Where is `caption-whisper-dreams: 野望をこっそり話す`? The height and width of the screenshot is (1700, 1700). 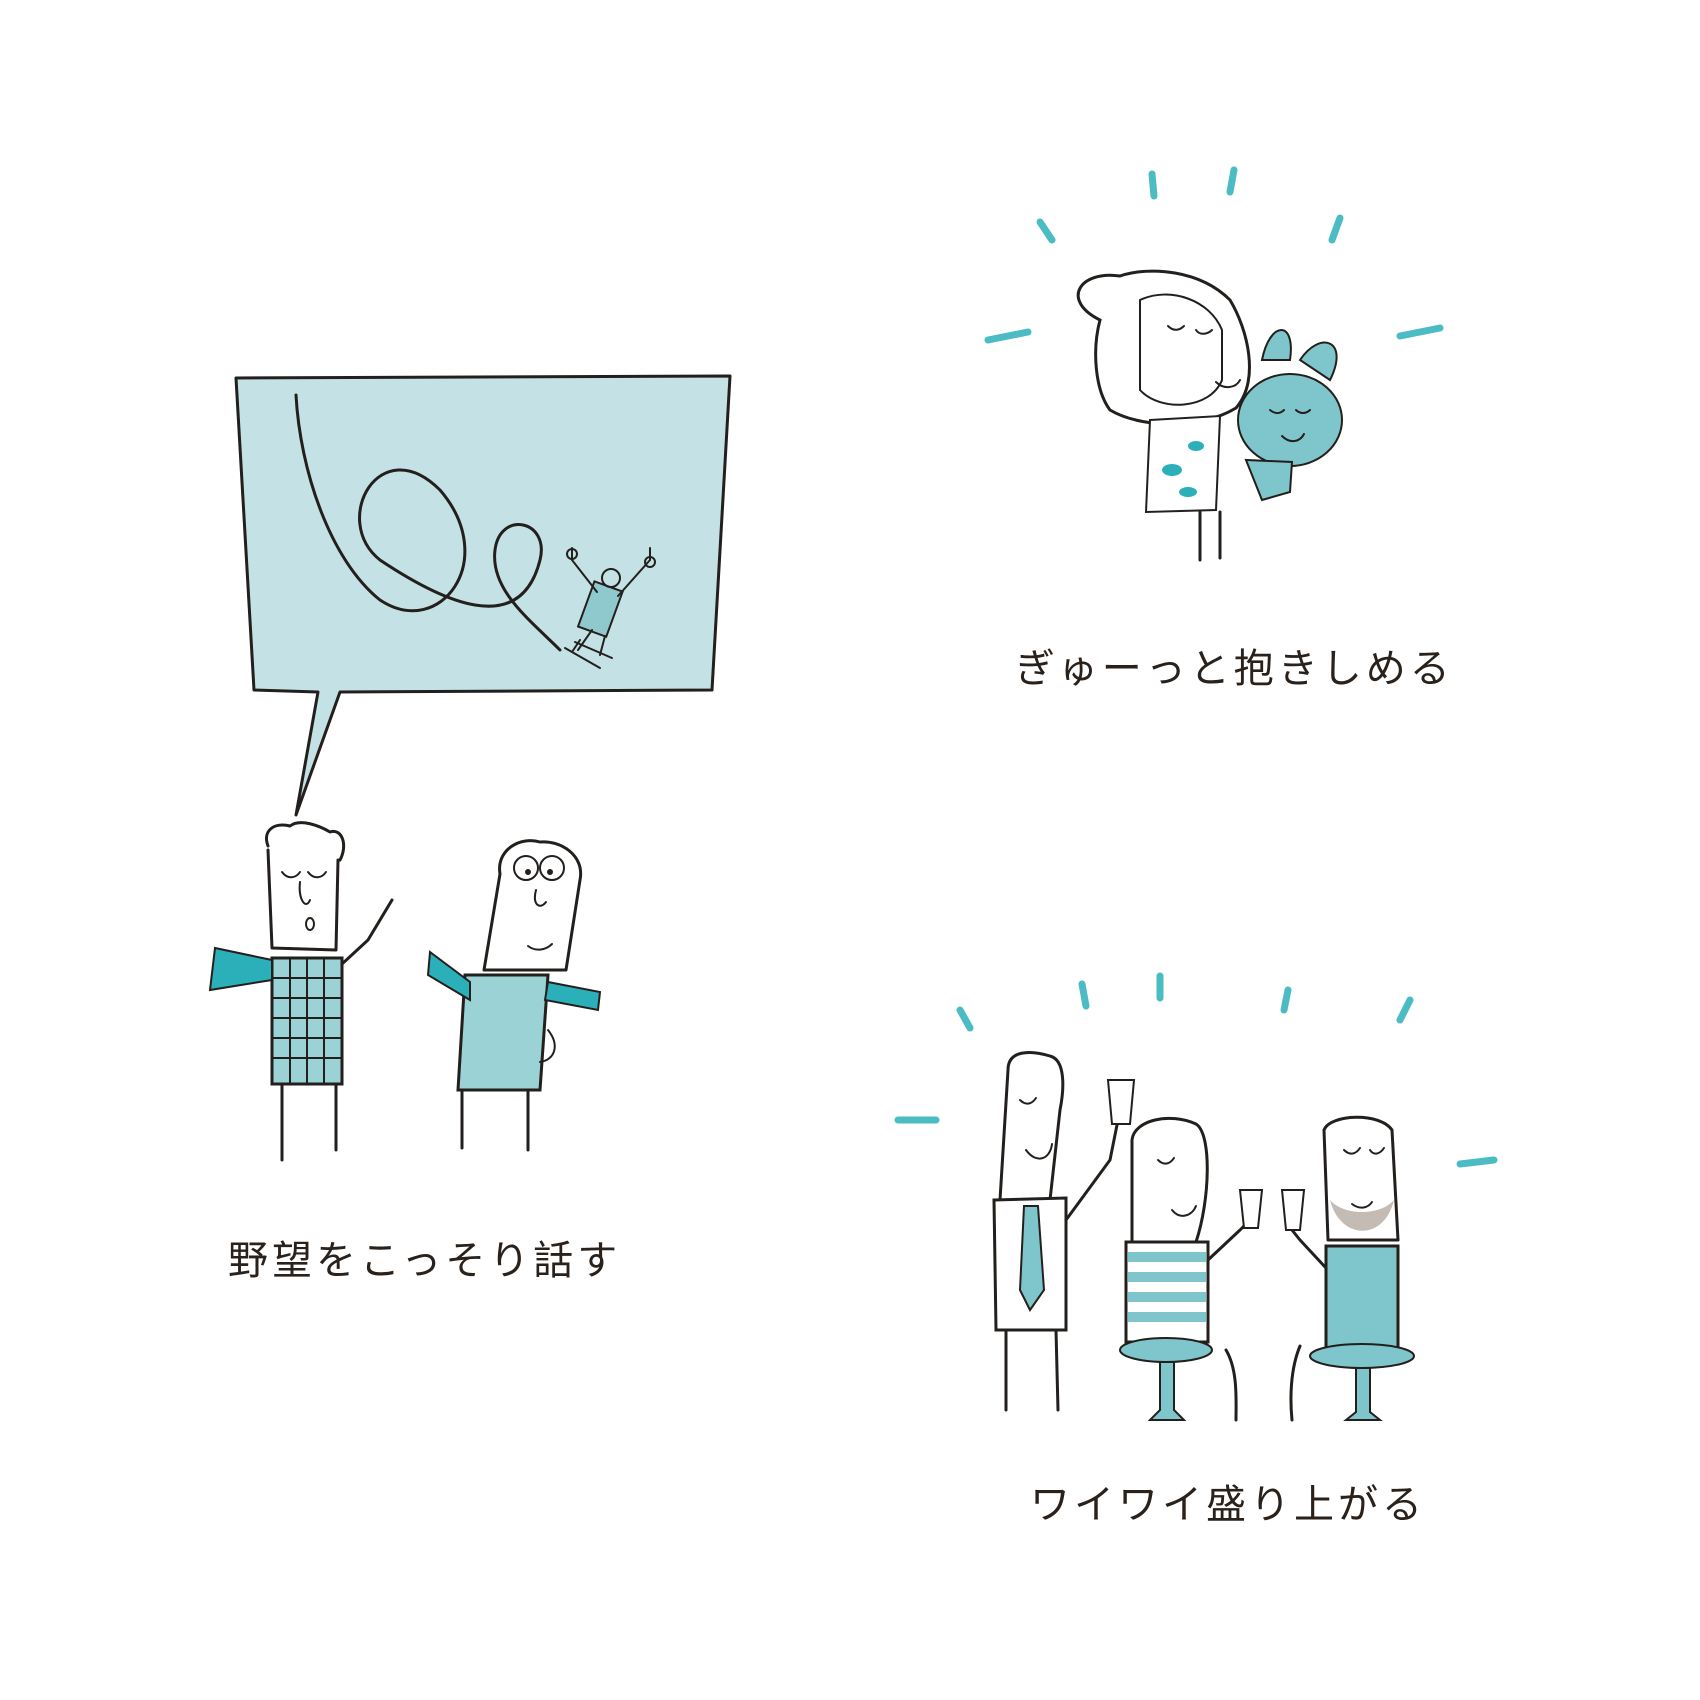 caption-whisper-dreams: 野望をこっそり話す is located at coordinates (425, 1261).